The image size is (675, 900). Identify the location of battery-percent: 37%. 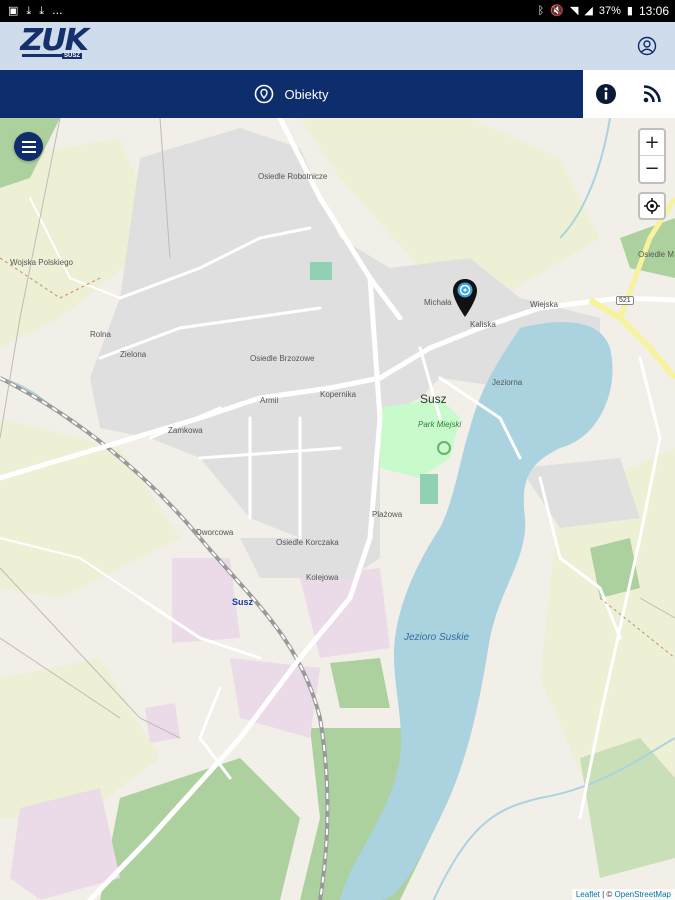
(609, 11).